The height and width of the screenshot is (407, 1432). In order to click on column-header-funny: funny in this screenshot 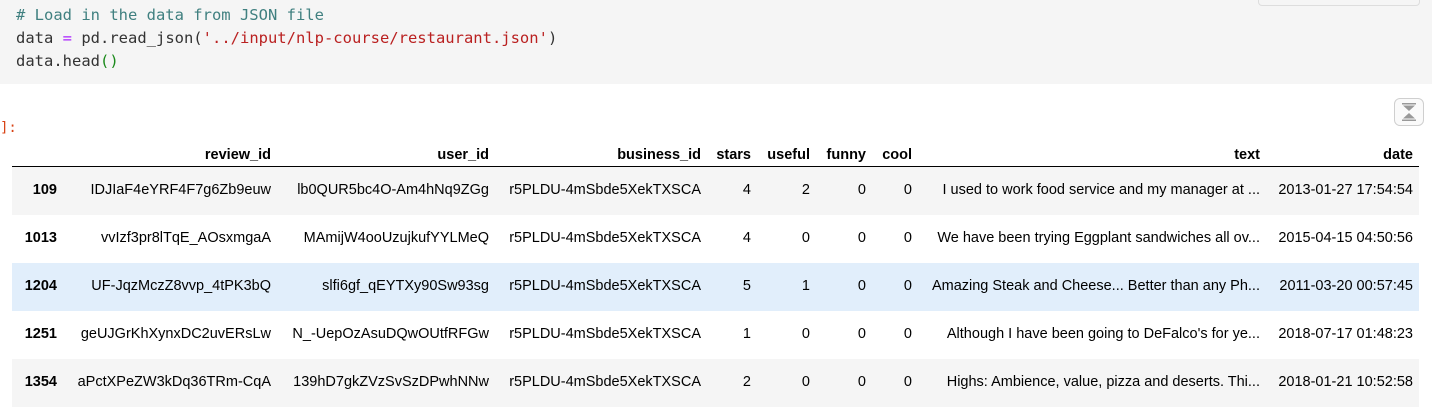, I will do `click(844, 153)`.